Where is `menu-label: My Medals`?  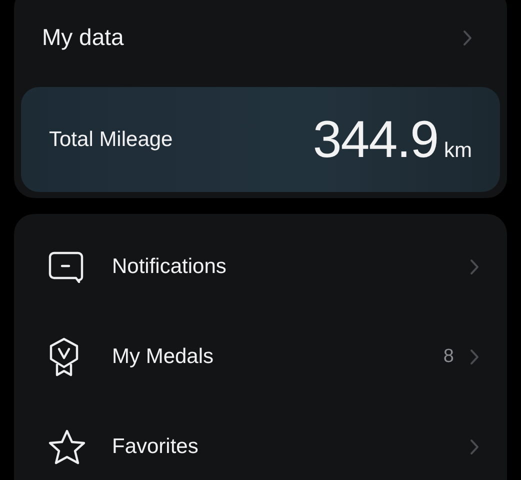
menu-label: My Medals is located at coordinates (163, 357).